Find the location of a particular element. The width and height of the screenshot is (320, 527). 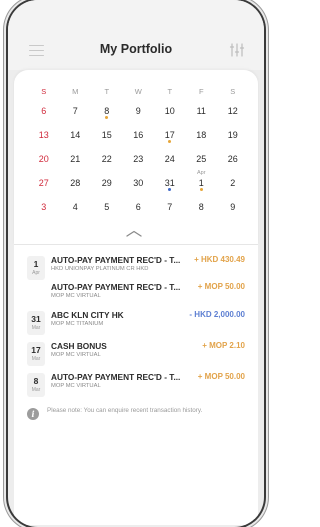

day-number: 2 is located at coordinates (233, 183).